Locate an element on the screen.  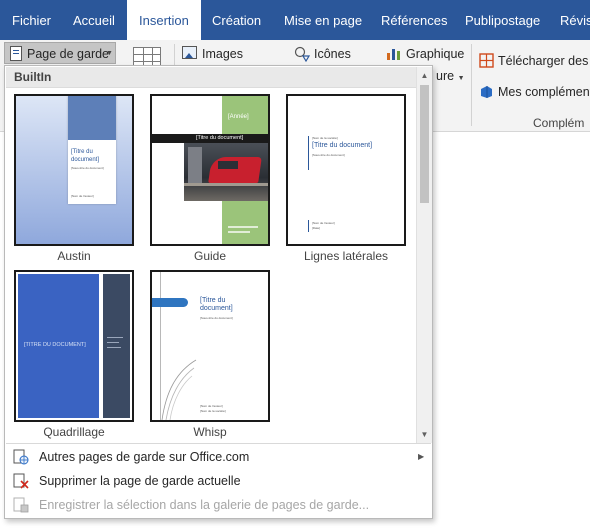
tab-revision: Révisi is located at coordinates (575, 20).